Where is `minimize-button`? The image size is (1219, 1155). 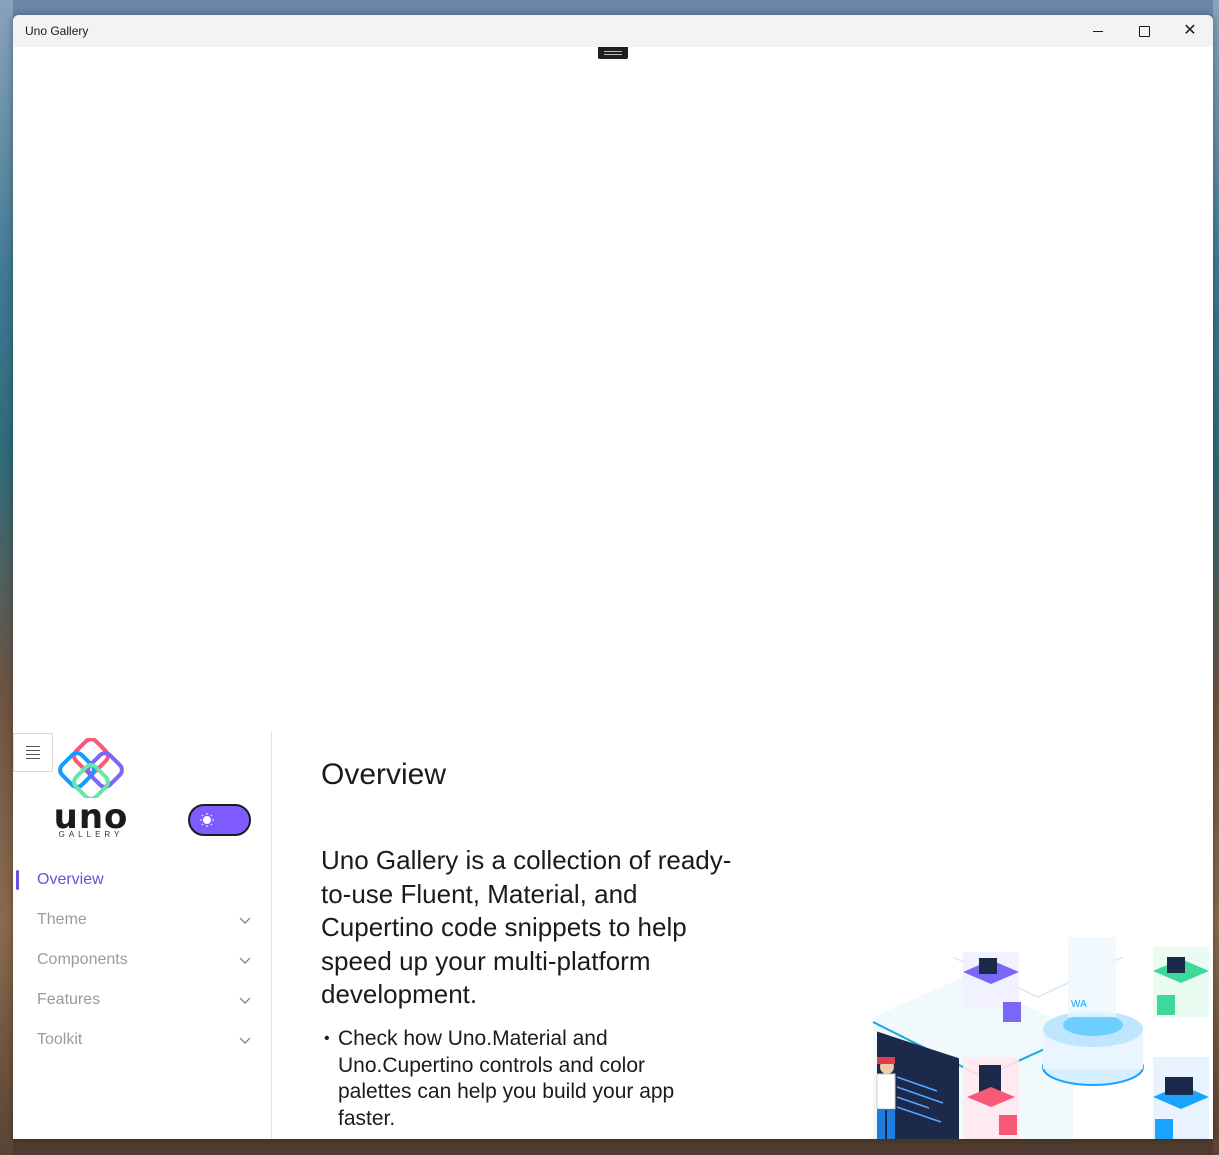
minimize-button is located at coordinates (1098, 31).